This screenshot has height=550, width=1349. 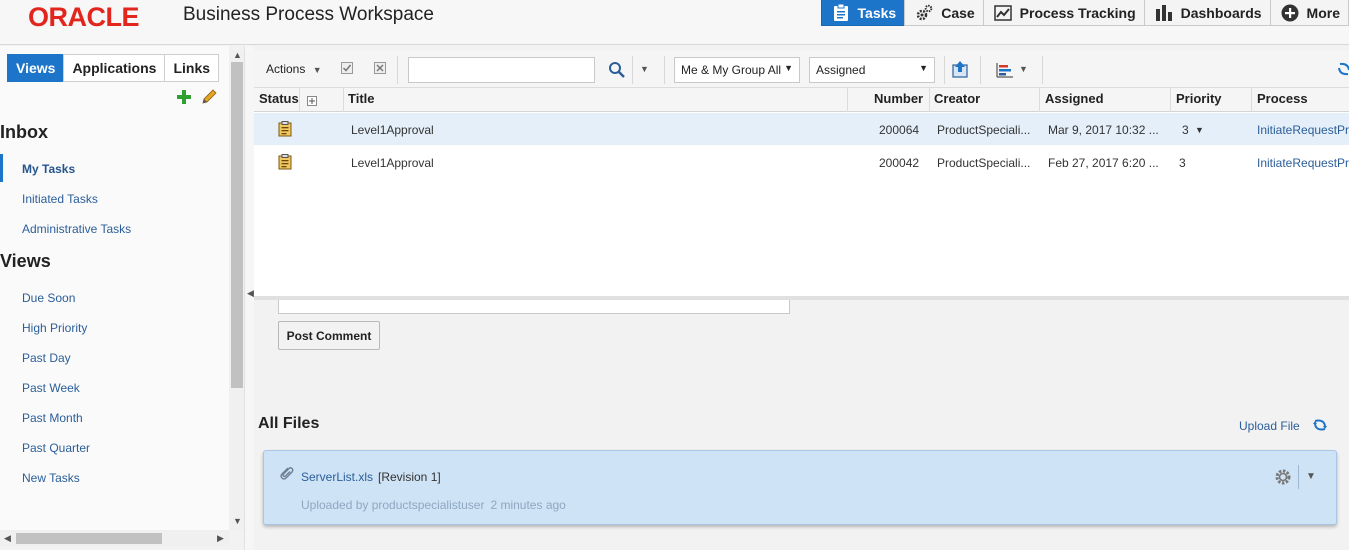 I want to click on nav-process-tracking-button: Process Tracking, so click(x=1063, y=13).